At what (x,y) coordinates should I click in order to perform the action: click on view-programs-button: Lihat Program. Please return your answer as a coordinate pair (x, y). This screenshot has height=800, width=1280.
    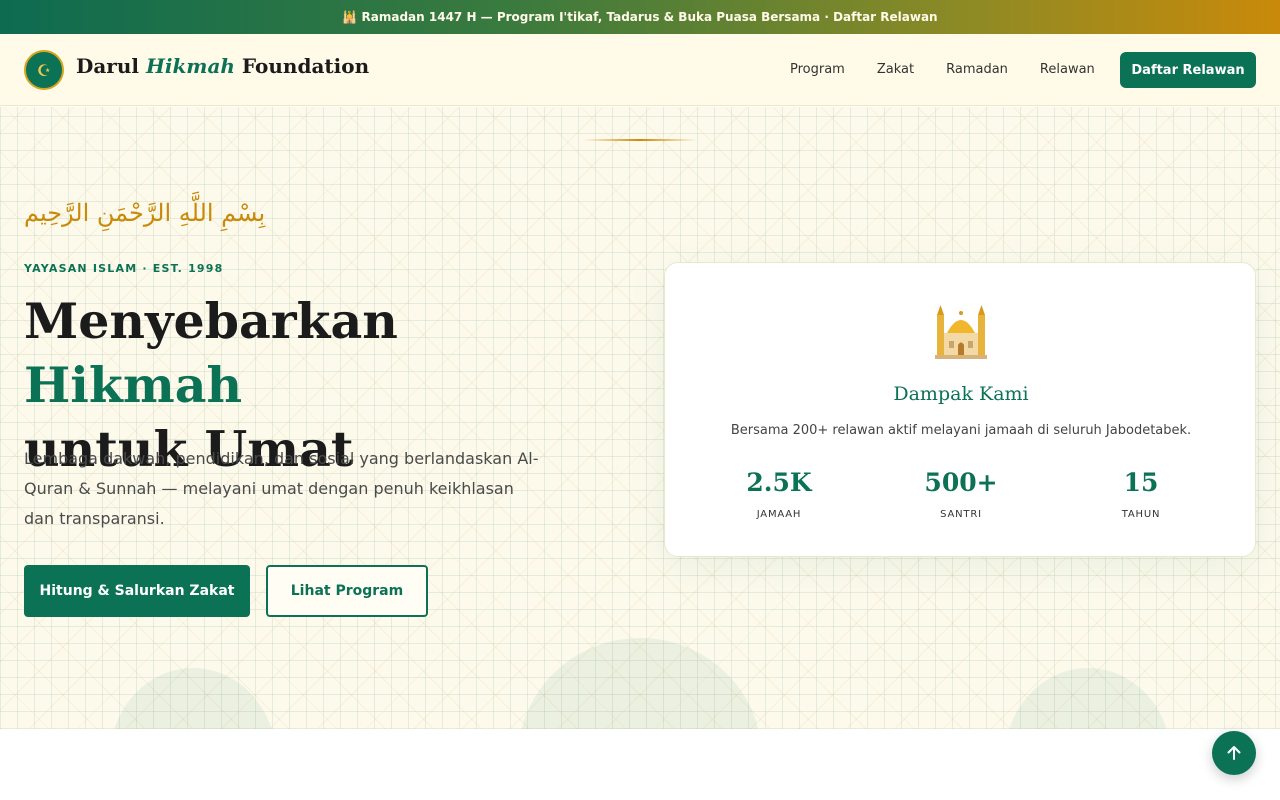
    Looking at the image, I should click on (347, 591).